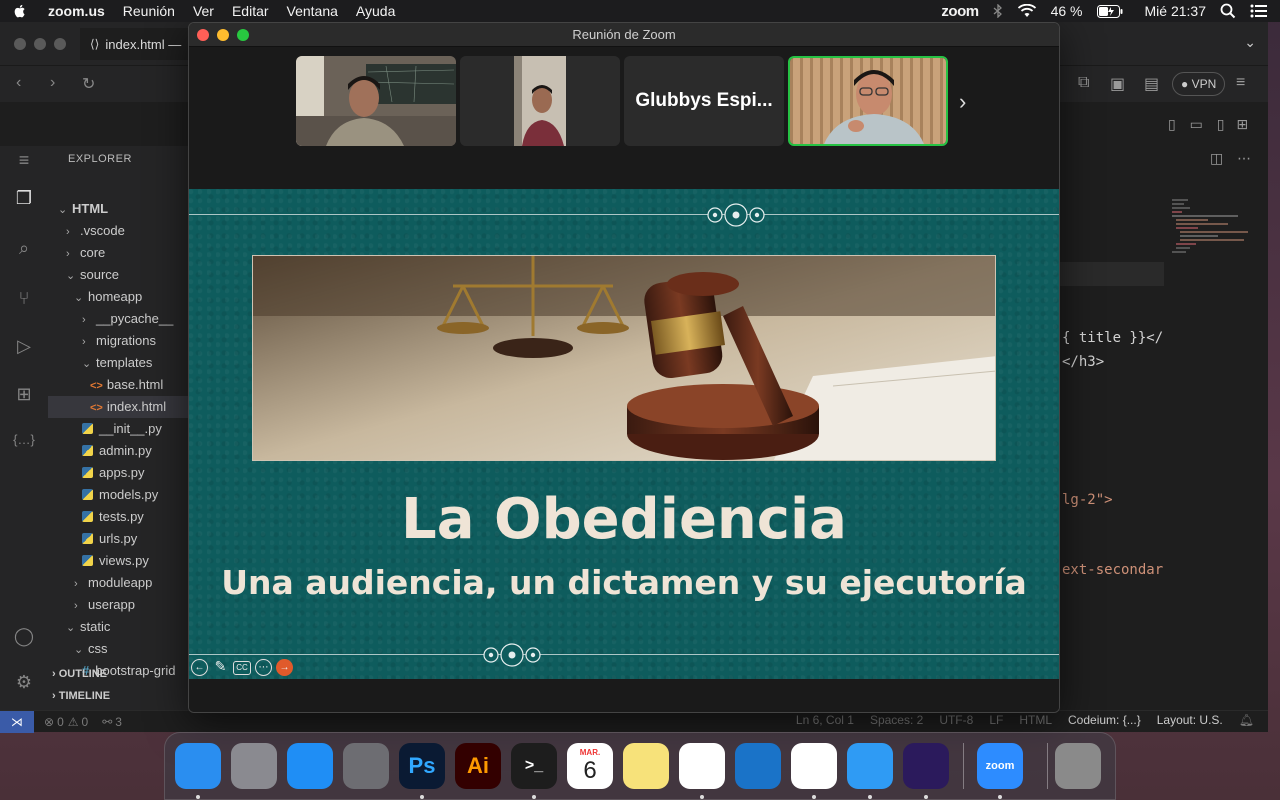 The image size is (1280, 800). Describe the element at coordinates (119, 627) in the screenshot. I see `tree-item: ⌄ static` at that location.